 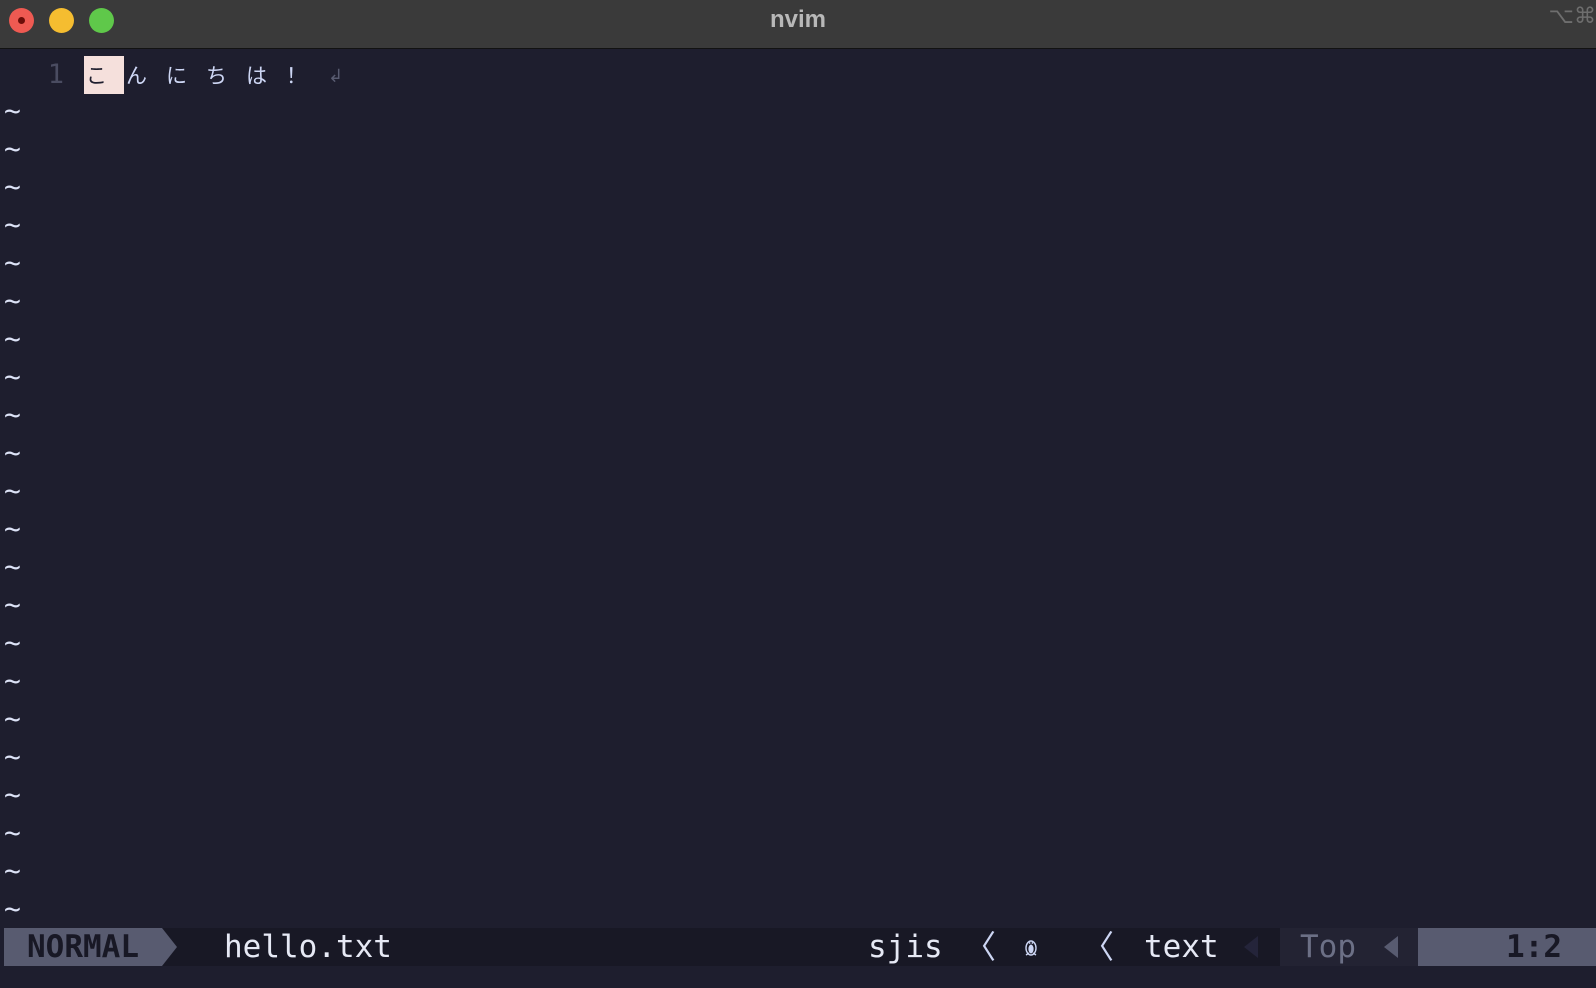 I want to click on position-separator-arrow, so click(x=1391, y=947).